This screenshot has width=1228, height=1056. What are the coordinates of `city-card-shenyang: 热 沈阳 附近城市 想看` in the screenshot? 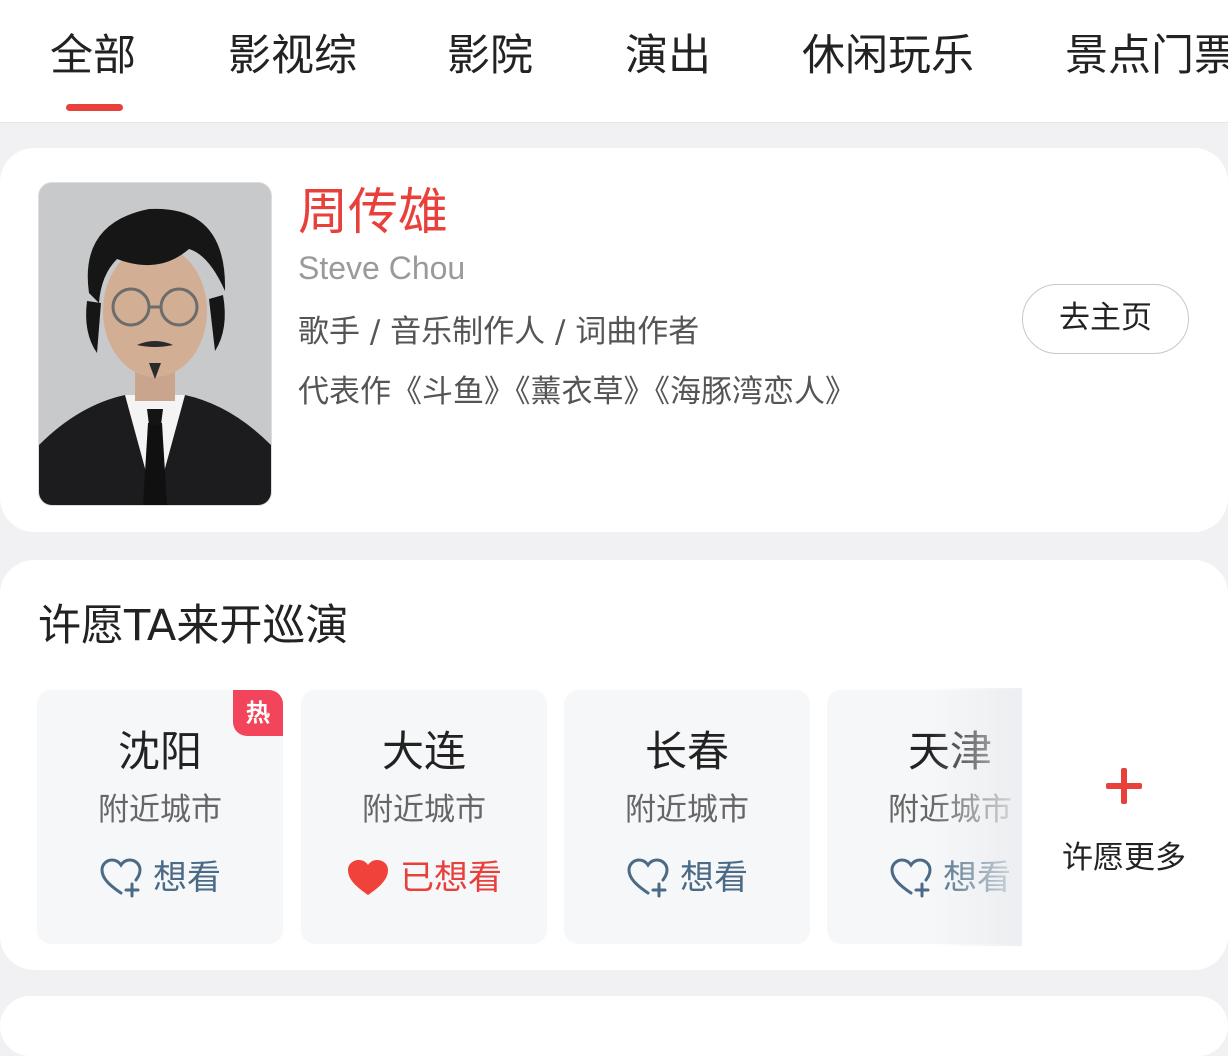 It's located at (160, 817).